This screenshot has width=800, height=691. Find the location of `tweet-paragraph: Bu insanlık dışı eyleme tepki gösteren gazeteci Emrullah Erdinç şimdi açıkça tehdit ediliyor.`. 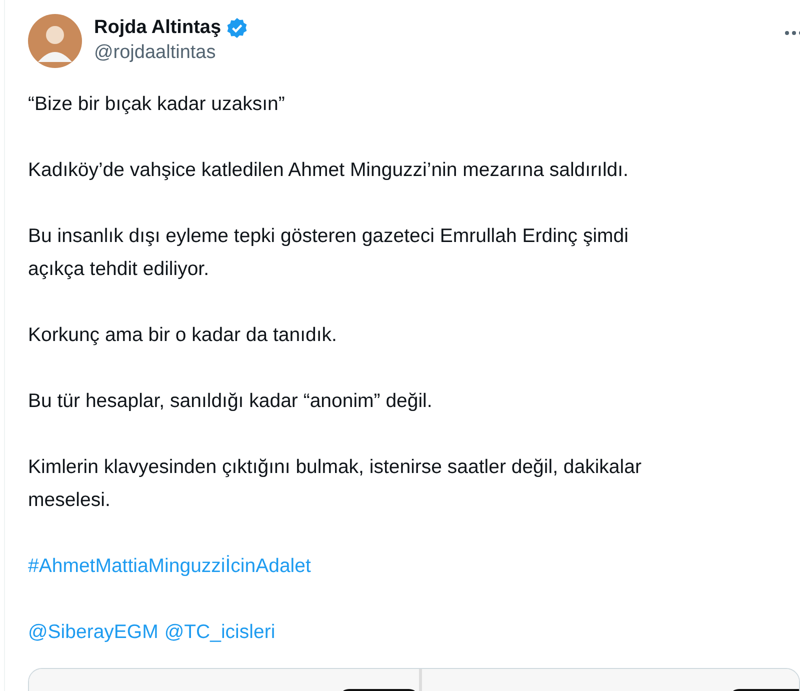

tweet-paragraph: Bu insanlık dışı eyleme tepki gösteren gazeteci Emrullah Erdinç şimdi açıkça tehdit ediliyor. is located at coordinates (329, 253).